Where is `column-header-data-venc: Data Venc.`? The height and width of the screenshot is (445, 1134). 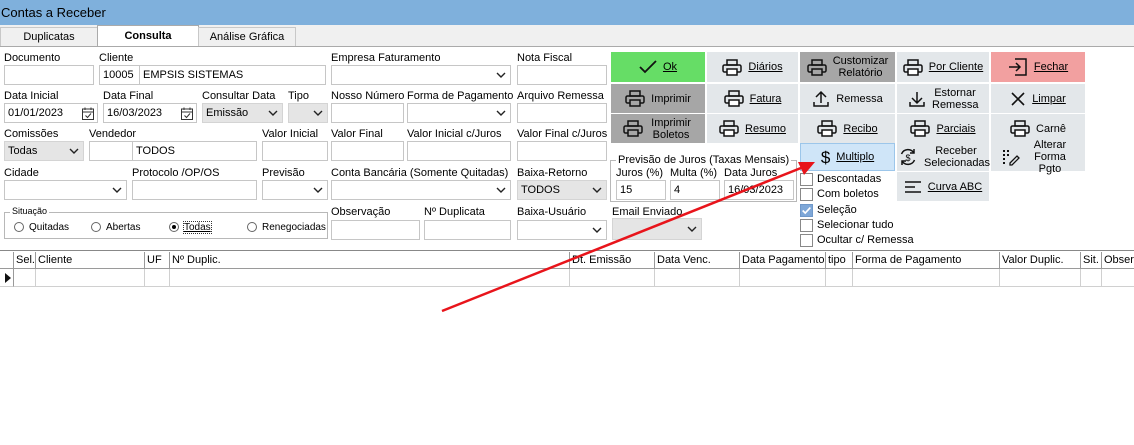 column-header-data-venc: Data Venc. is located at coordinates (697, 260).